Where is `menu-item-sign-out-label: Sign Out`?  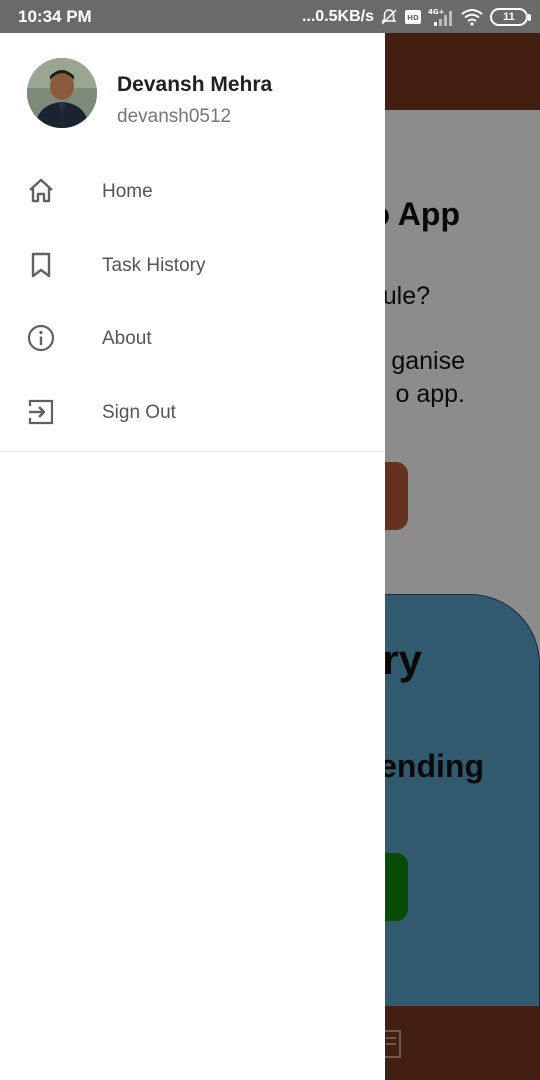 menu-item-sign-out-label: Sign Out is located at coordinates (139, 412).